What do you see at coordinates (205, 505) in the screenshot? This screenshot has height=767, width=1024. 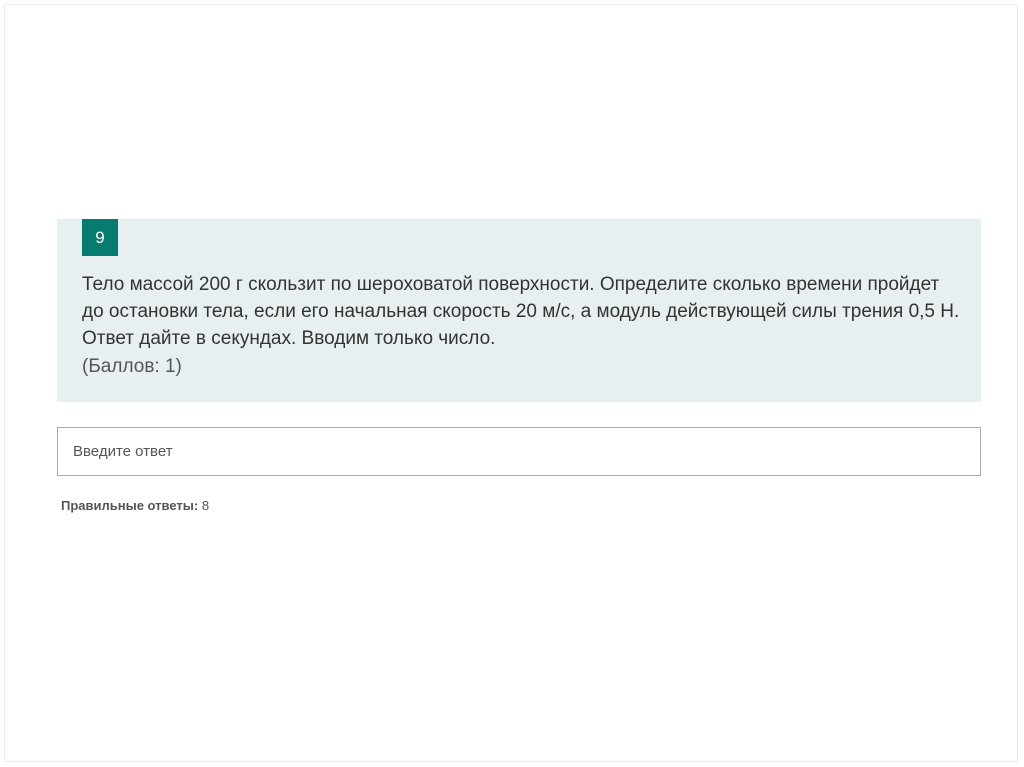 I see `correct-answers-value: 8` at bounding box center [205, 505].